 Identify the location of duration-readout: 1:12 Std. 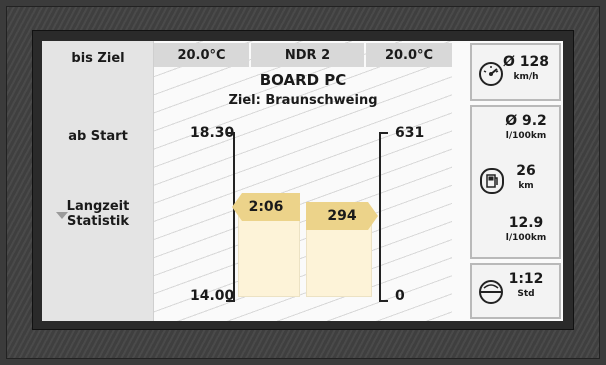
(526, 285).